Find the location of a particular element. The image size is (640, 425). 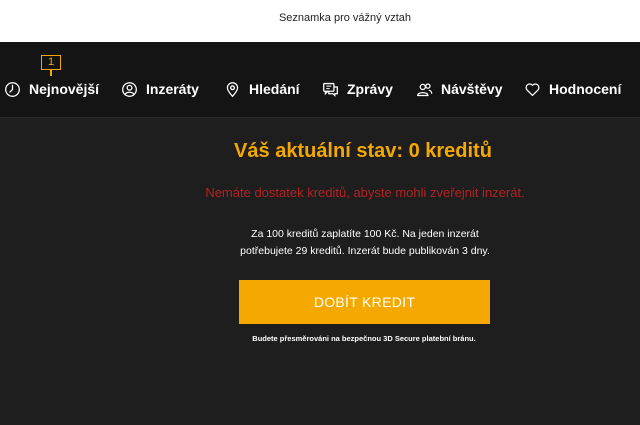

nav-item-search: Hledání is located at coordinates (262, 89).